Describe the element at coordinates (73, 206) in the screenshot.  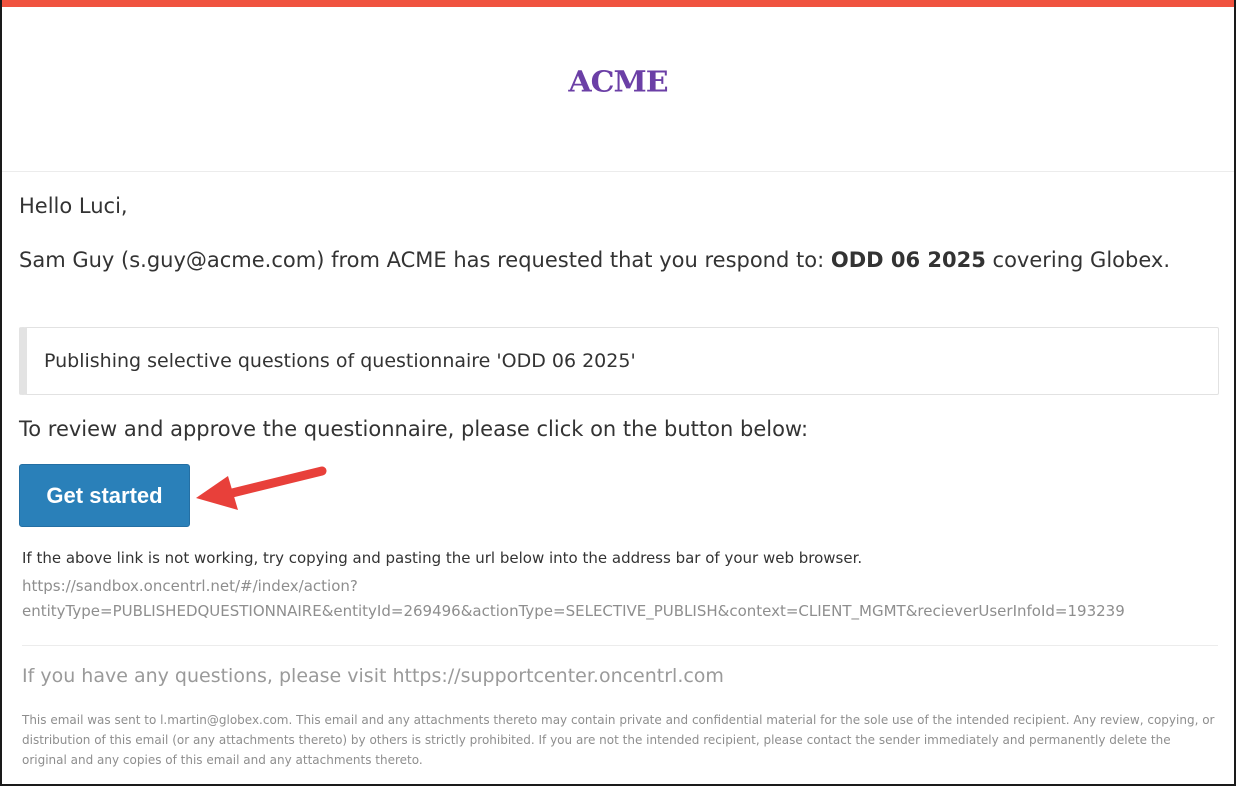
I see `greeting: Hello Luci,` at that location.